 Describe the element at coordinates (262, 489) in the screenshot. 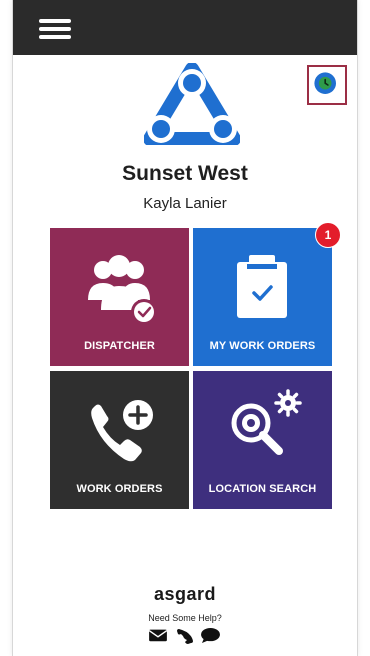

I see `tile-label-location-search: LOCATION SEARCH` at that location.